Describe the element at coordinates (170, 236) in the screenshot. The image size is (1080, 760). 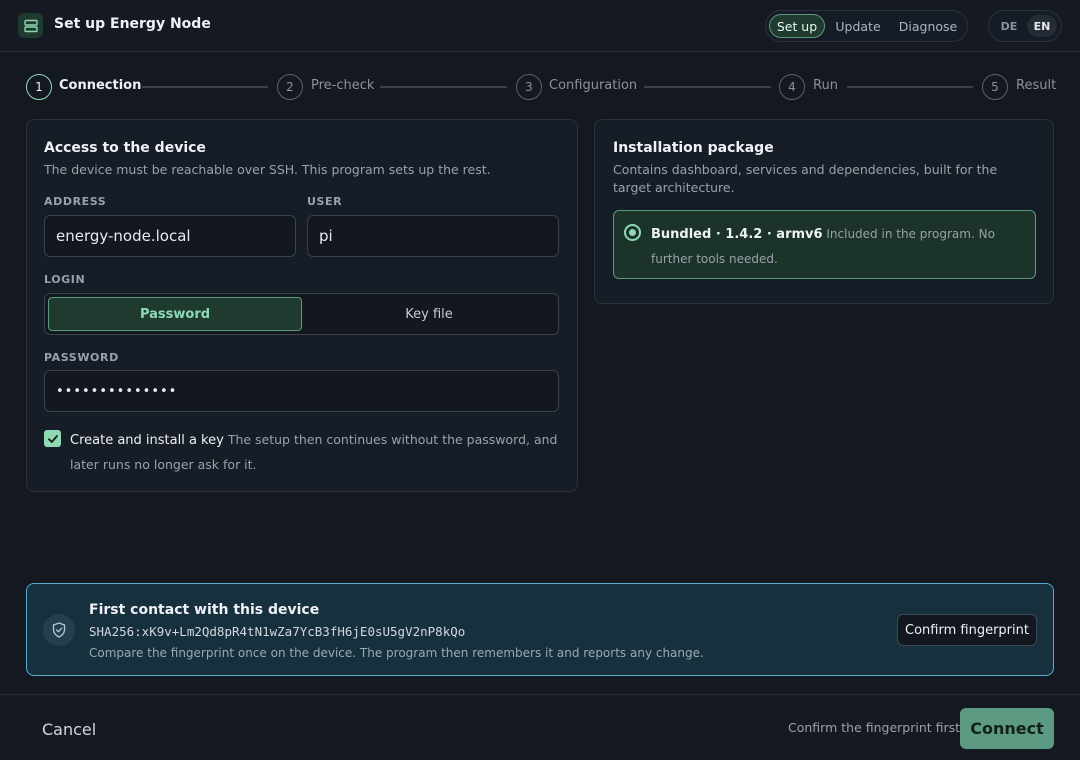
I see `address-input` at that location.